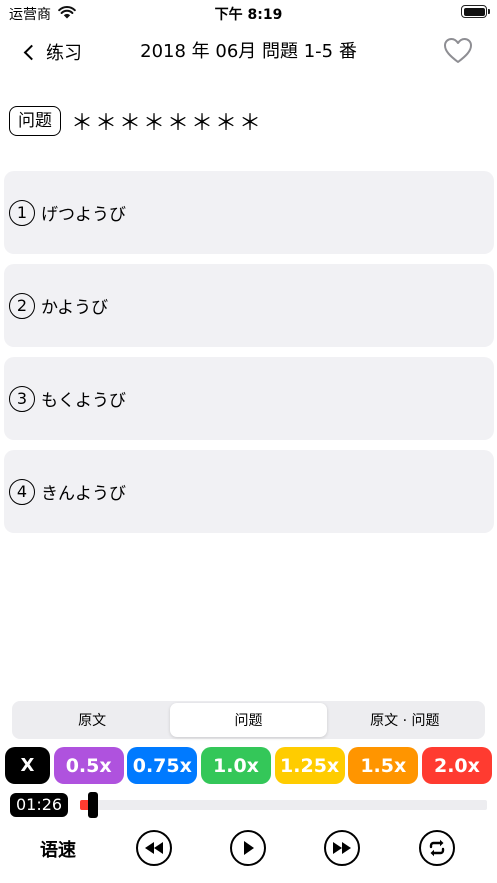  I want to click on player-controls: 语速, so click(248, 848).